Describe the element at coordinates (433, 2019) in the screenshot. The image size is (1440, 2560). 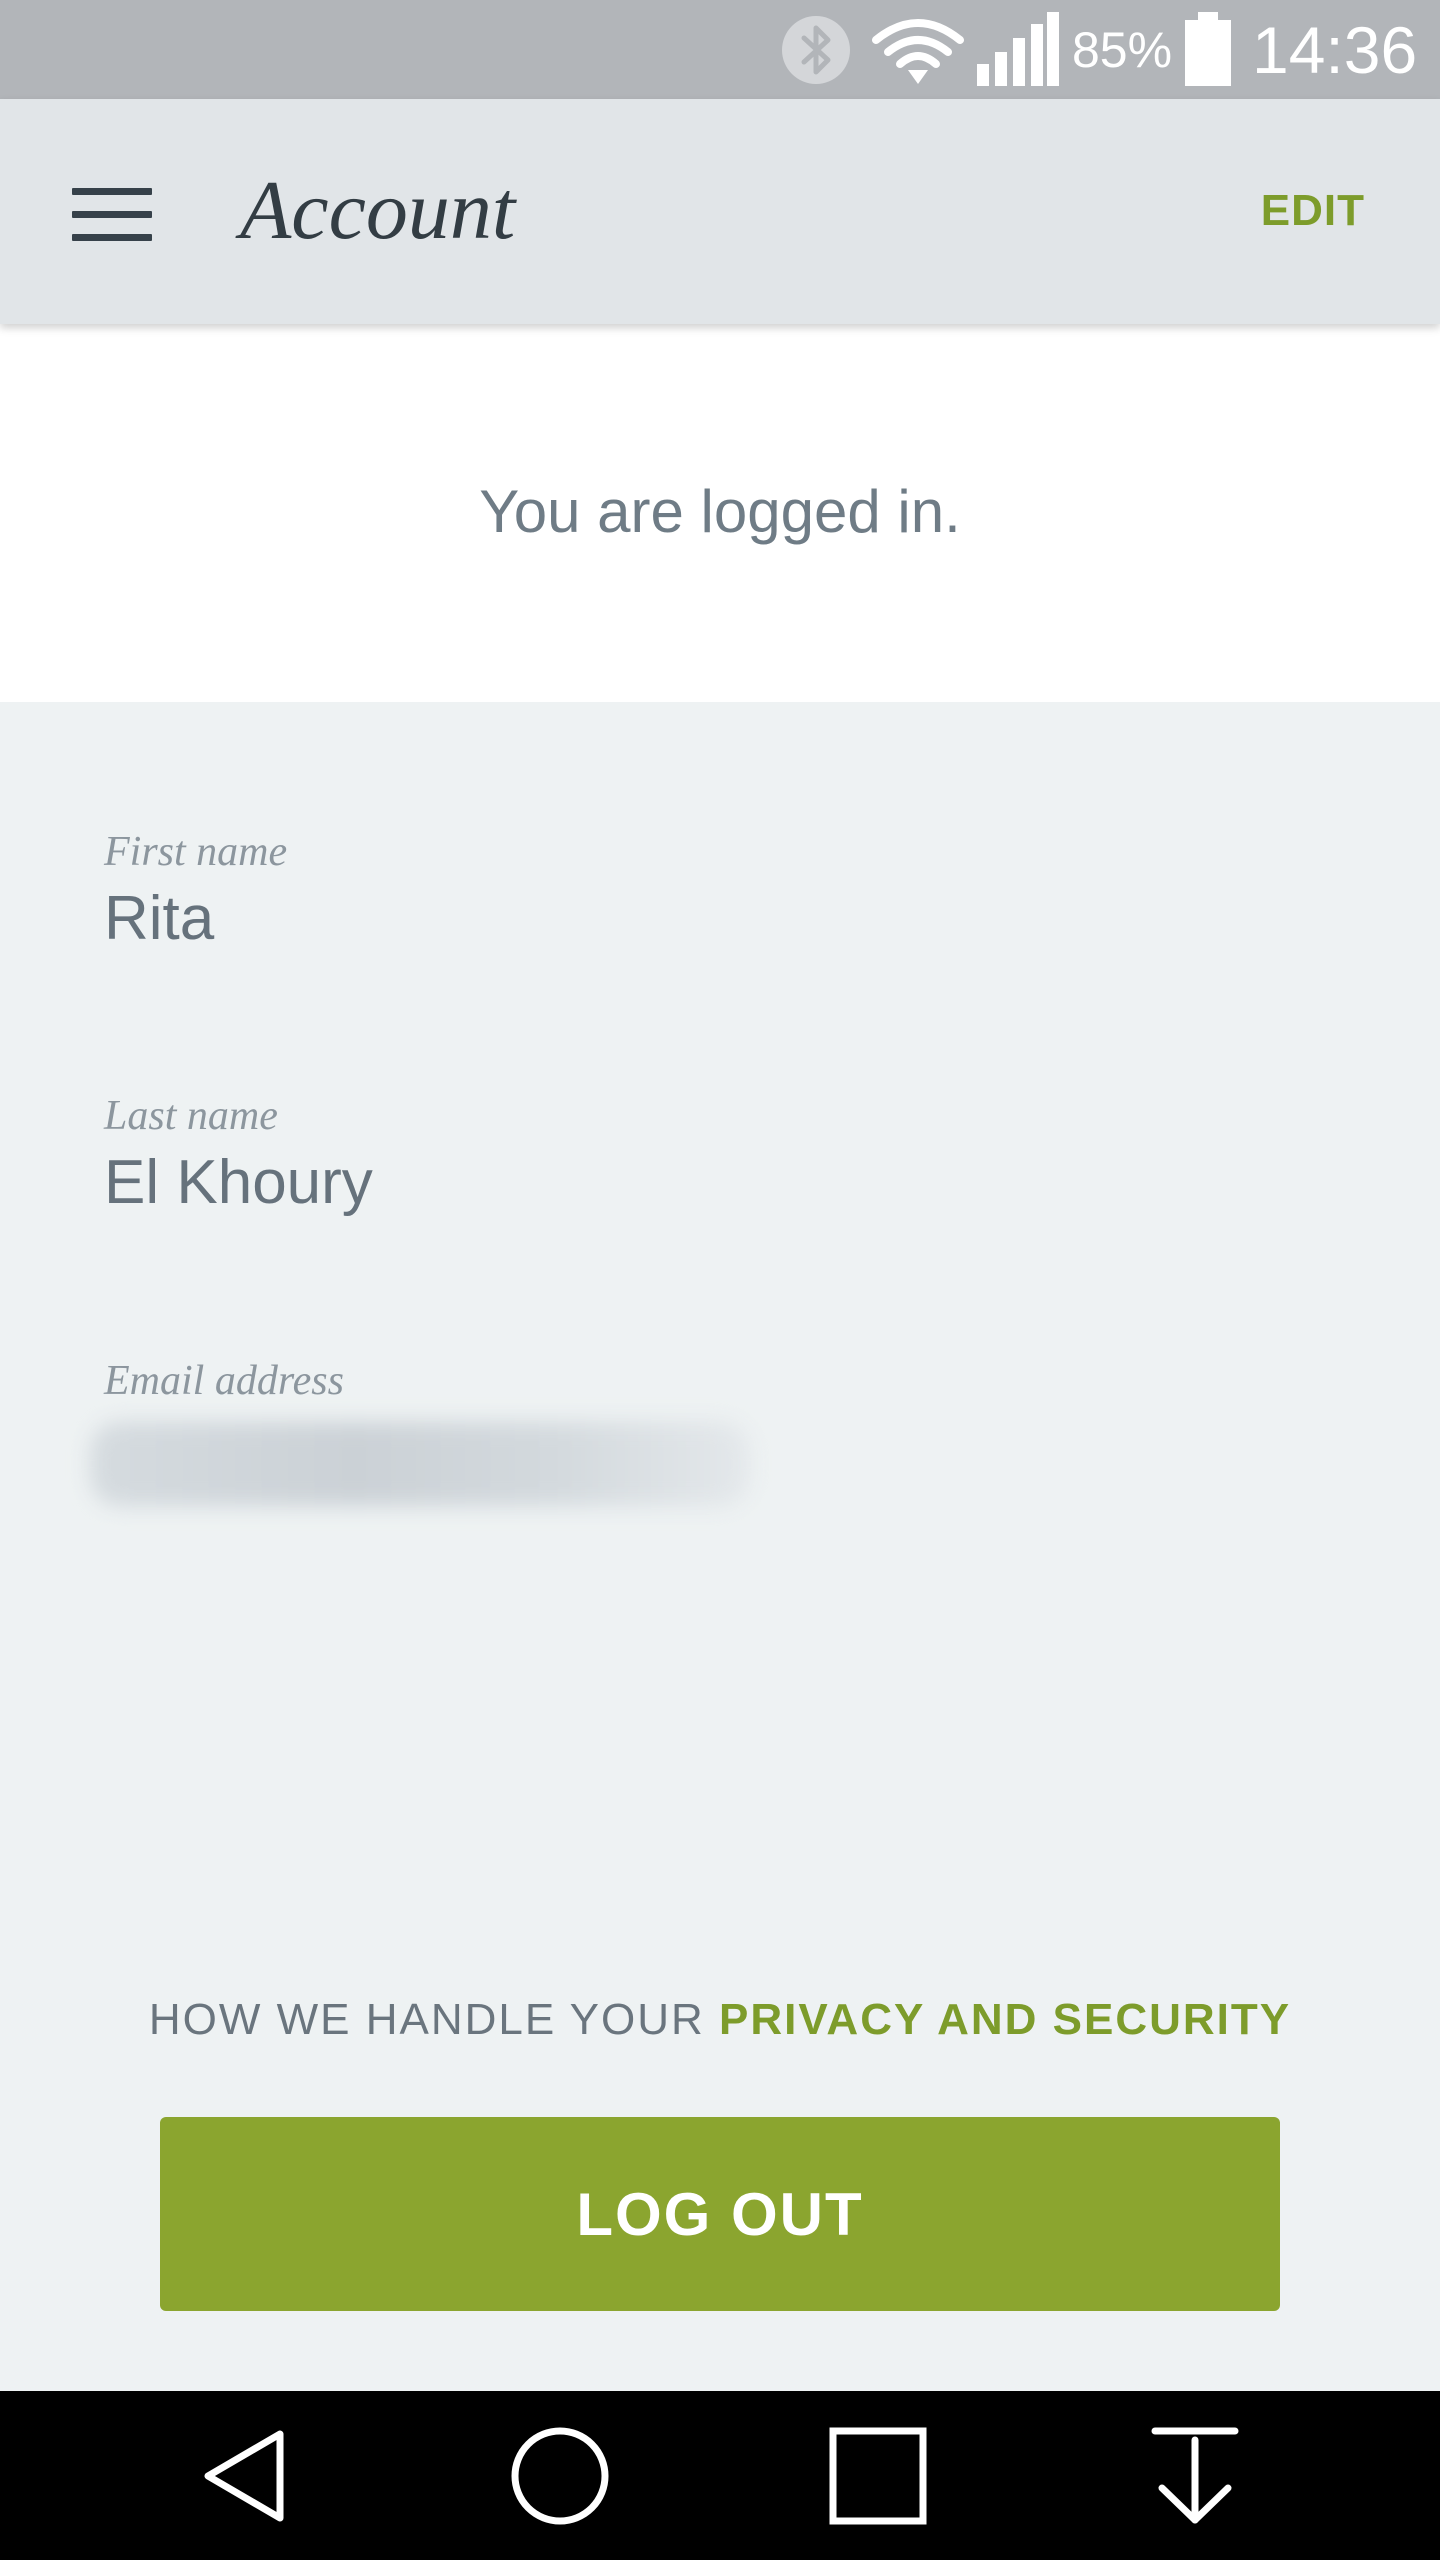
I see `privacy-prefix: HOW WE HANDLE YOUR` at that location.